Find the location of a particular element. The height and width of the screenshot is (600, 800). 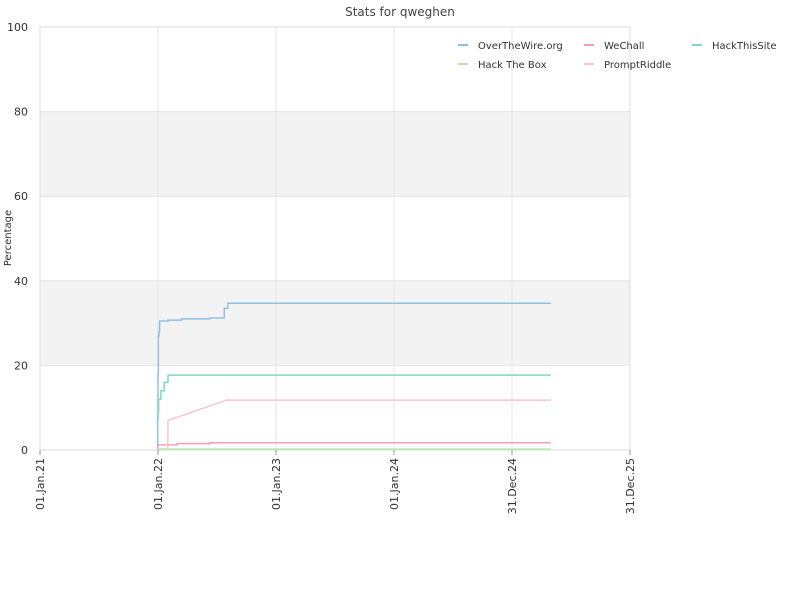

legend-label-hackthissite: HackThisSite is located at coordinates (744, 46).